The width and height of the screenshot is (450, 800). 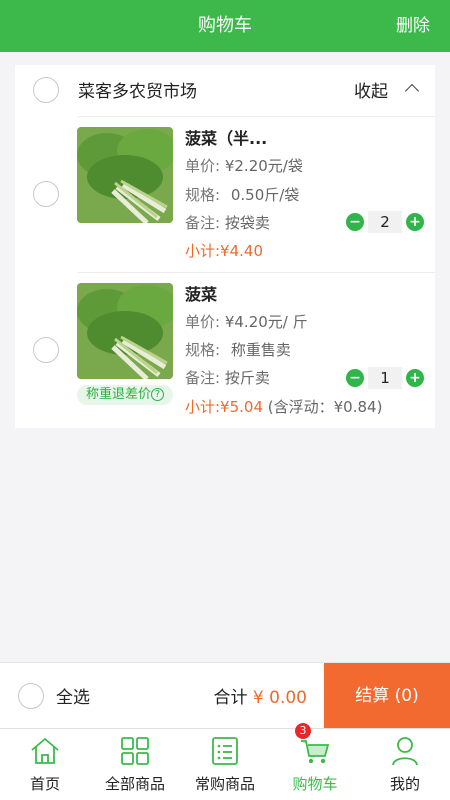 I want to click on select-all-label: 全选, so click(x=73, y=695).